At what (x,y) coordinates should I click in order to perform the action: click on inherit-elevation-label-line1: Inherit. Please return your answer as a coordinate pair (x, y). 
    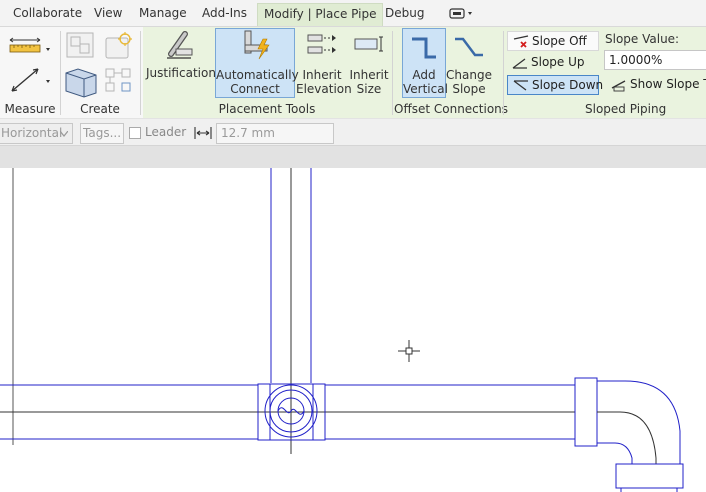
    Looking at the image, I should click on (322, 75).